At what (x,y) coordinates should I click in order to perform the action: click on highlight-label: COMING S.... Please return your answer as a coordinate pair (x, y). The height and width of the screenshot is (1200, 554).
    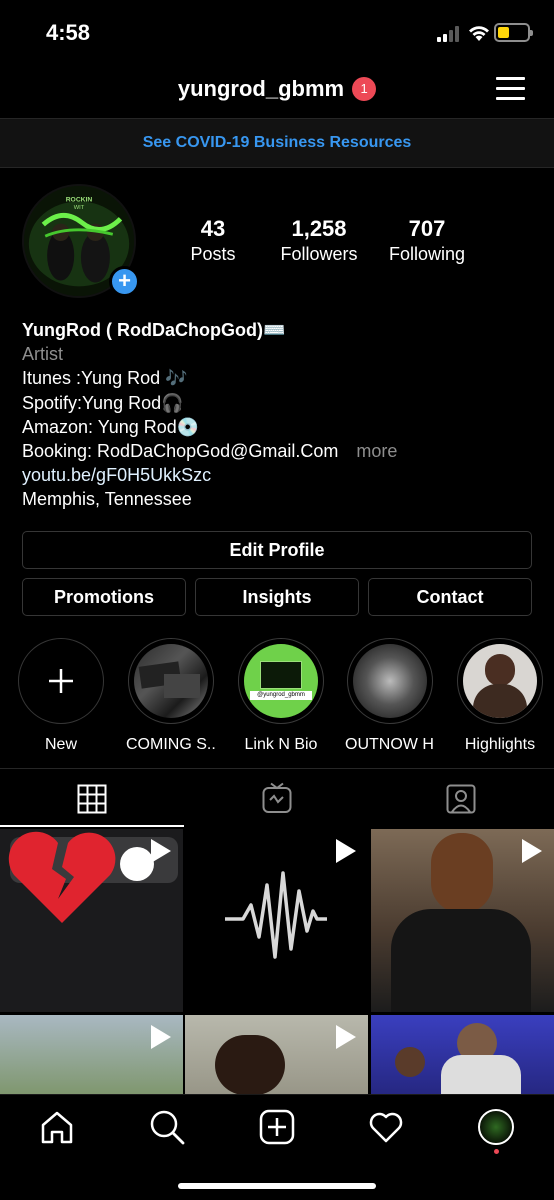
    Looking at the image, I should click on (171, 744).